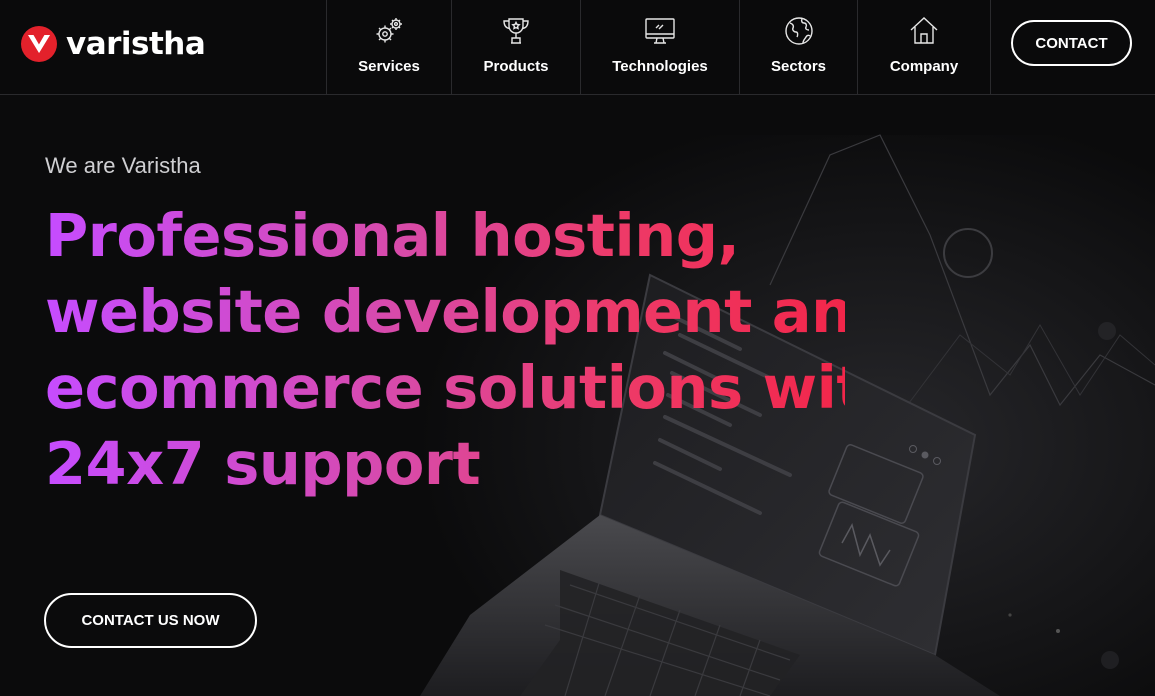 The height and width of the screenshot is (696, 1155). What do you see at coordinates (924, 47) in the screenshot?
I see `nav-item-company: Company` at bounding box center [924, 47].